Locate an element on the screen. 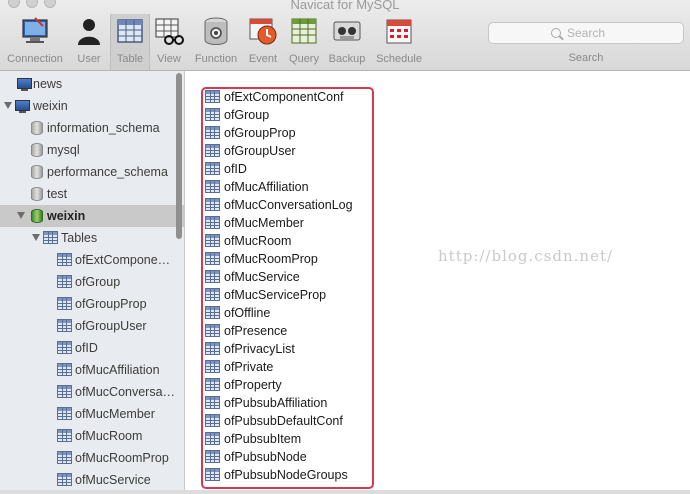 This screenshot has width=690, height=494. schedule-icon is located at coordinates (399, 31).